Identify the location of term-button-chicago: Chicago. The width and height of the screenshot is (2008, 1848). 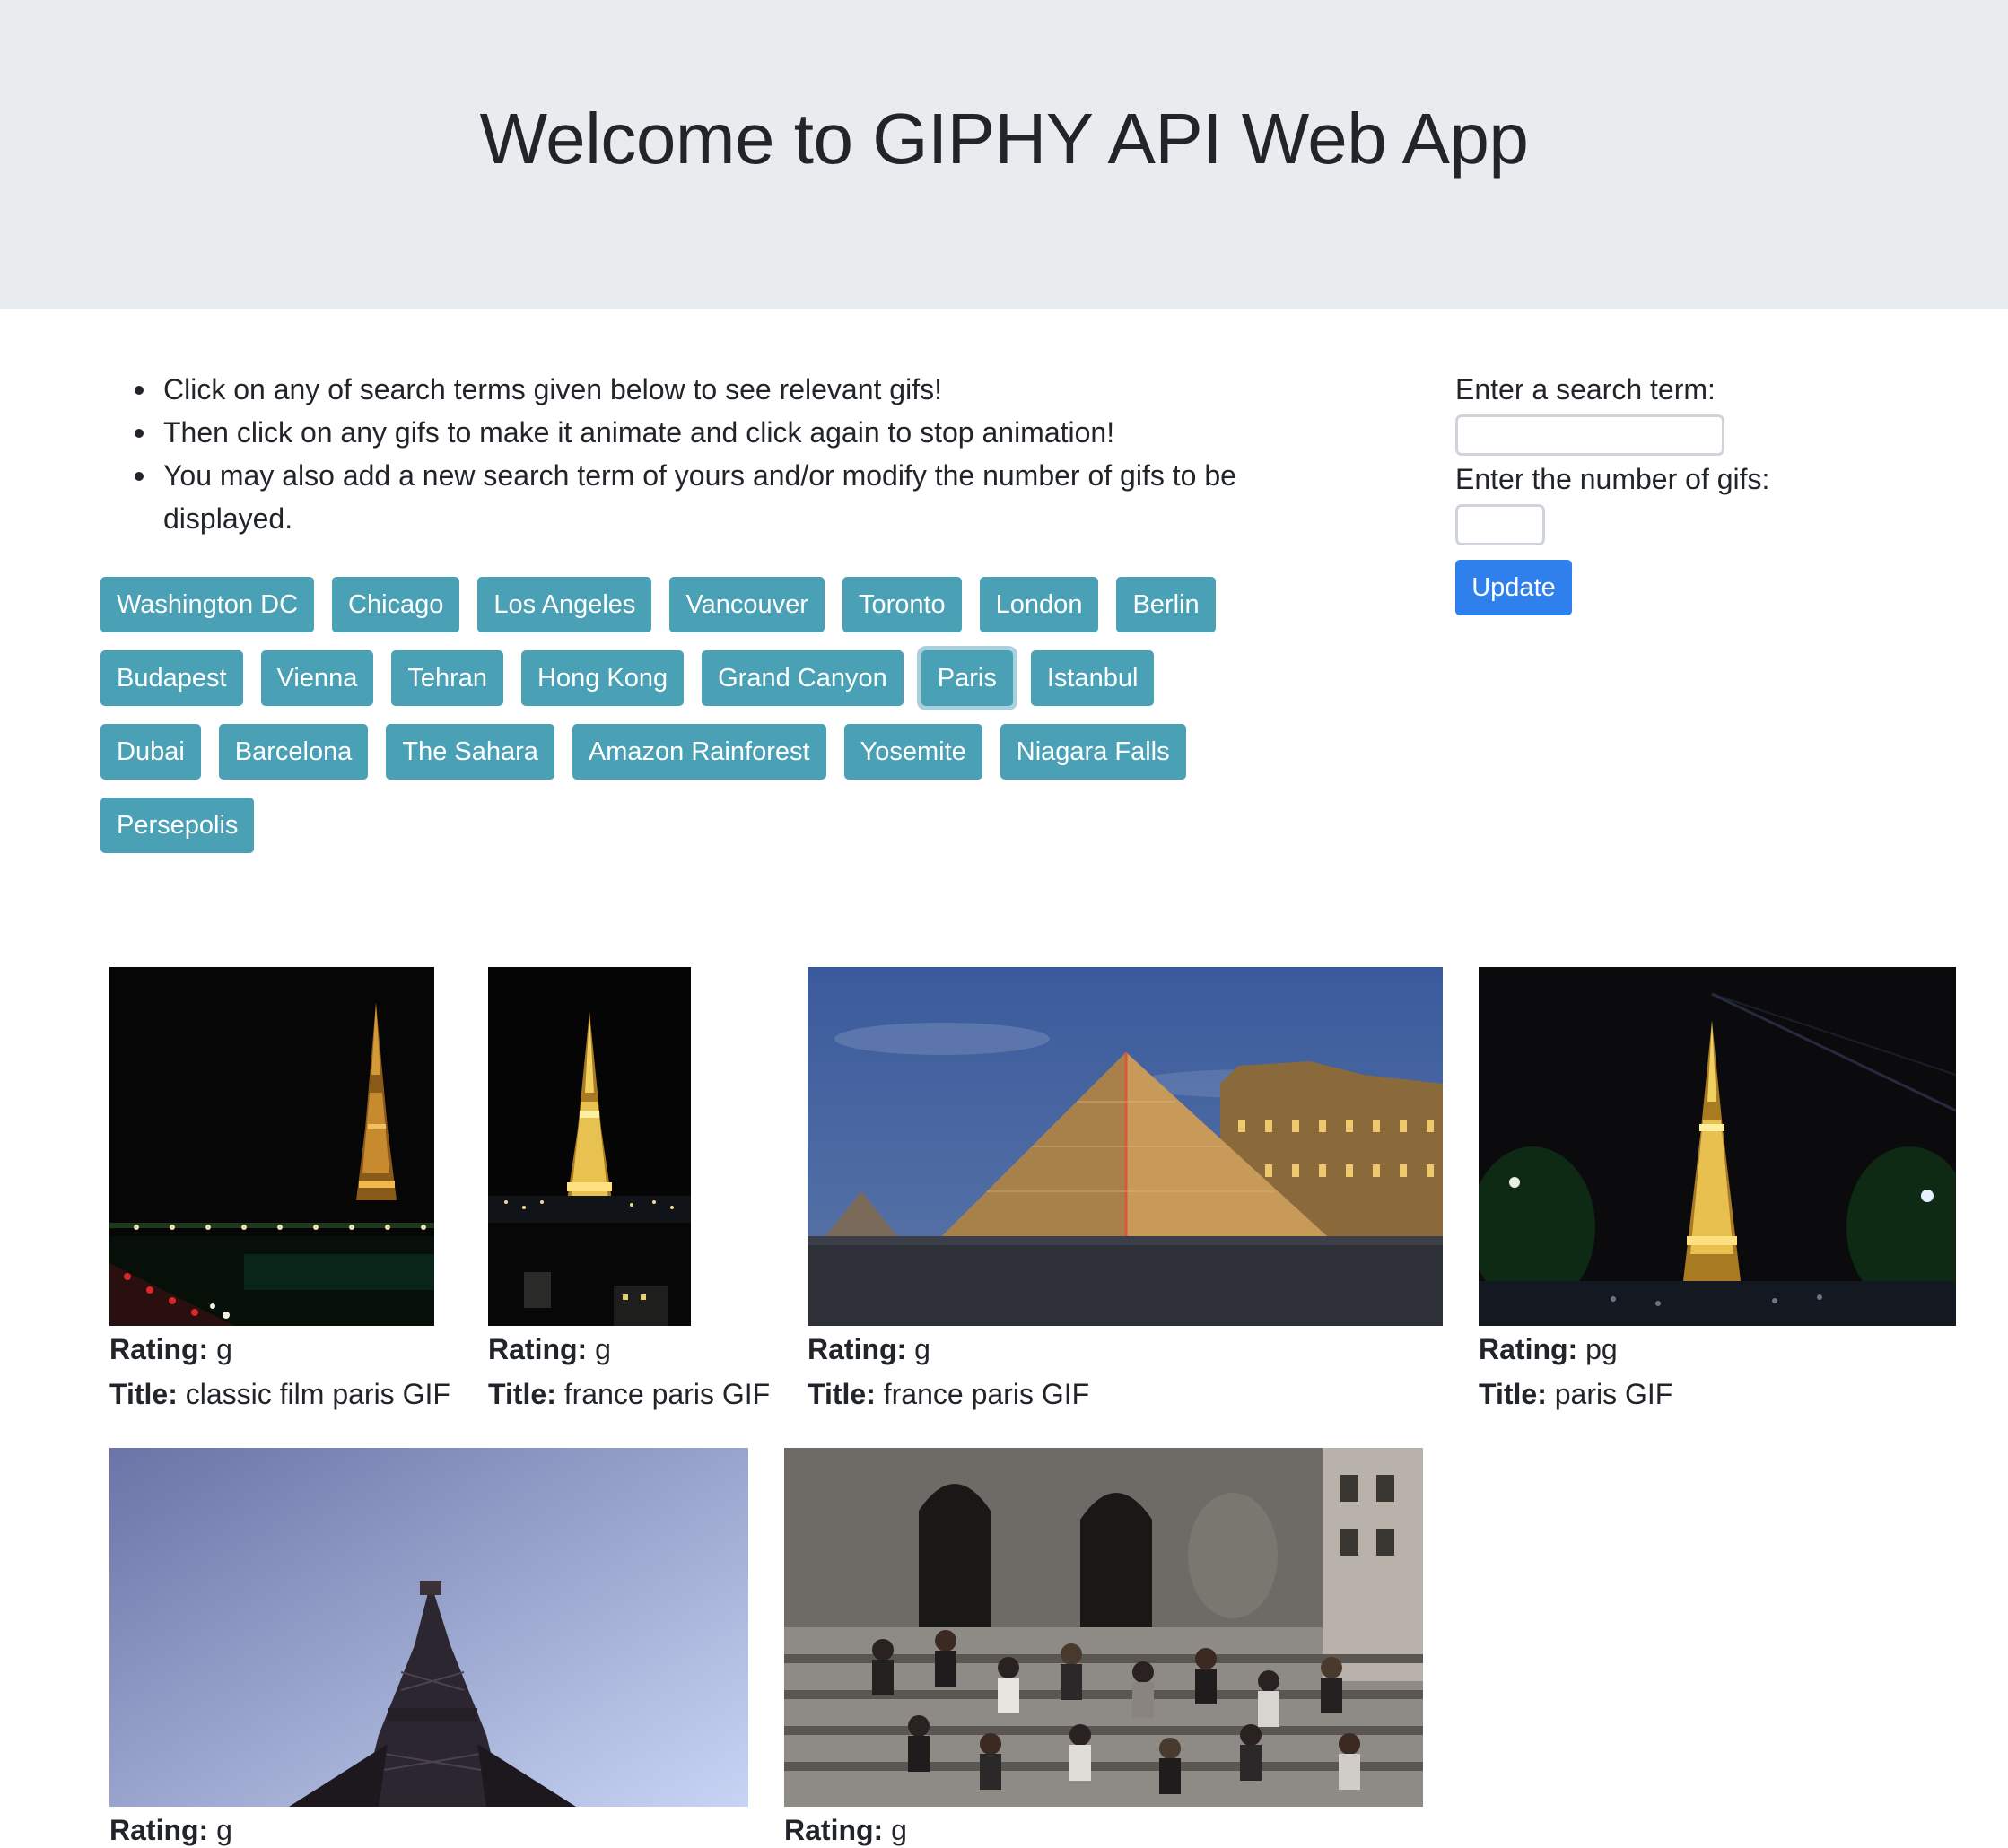
(396, 604).